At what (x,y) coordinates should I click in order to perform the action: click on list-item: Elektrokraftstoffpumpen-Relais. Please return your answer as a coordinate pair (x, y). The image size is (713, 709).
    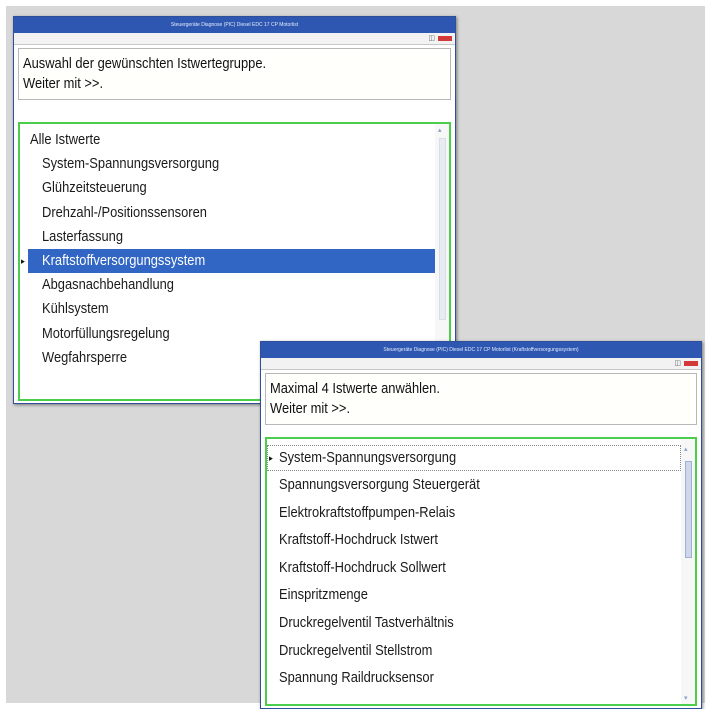
    Looking at the image, I should click on (474, 513).